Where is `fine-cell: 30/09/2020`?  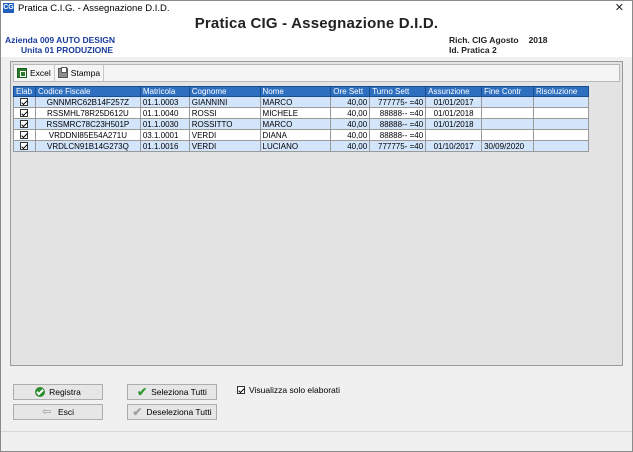 fine-cell: 30/09/2020 is located at coordinates (507, 146).